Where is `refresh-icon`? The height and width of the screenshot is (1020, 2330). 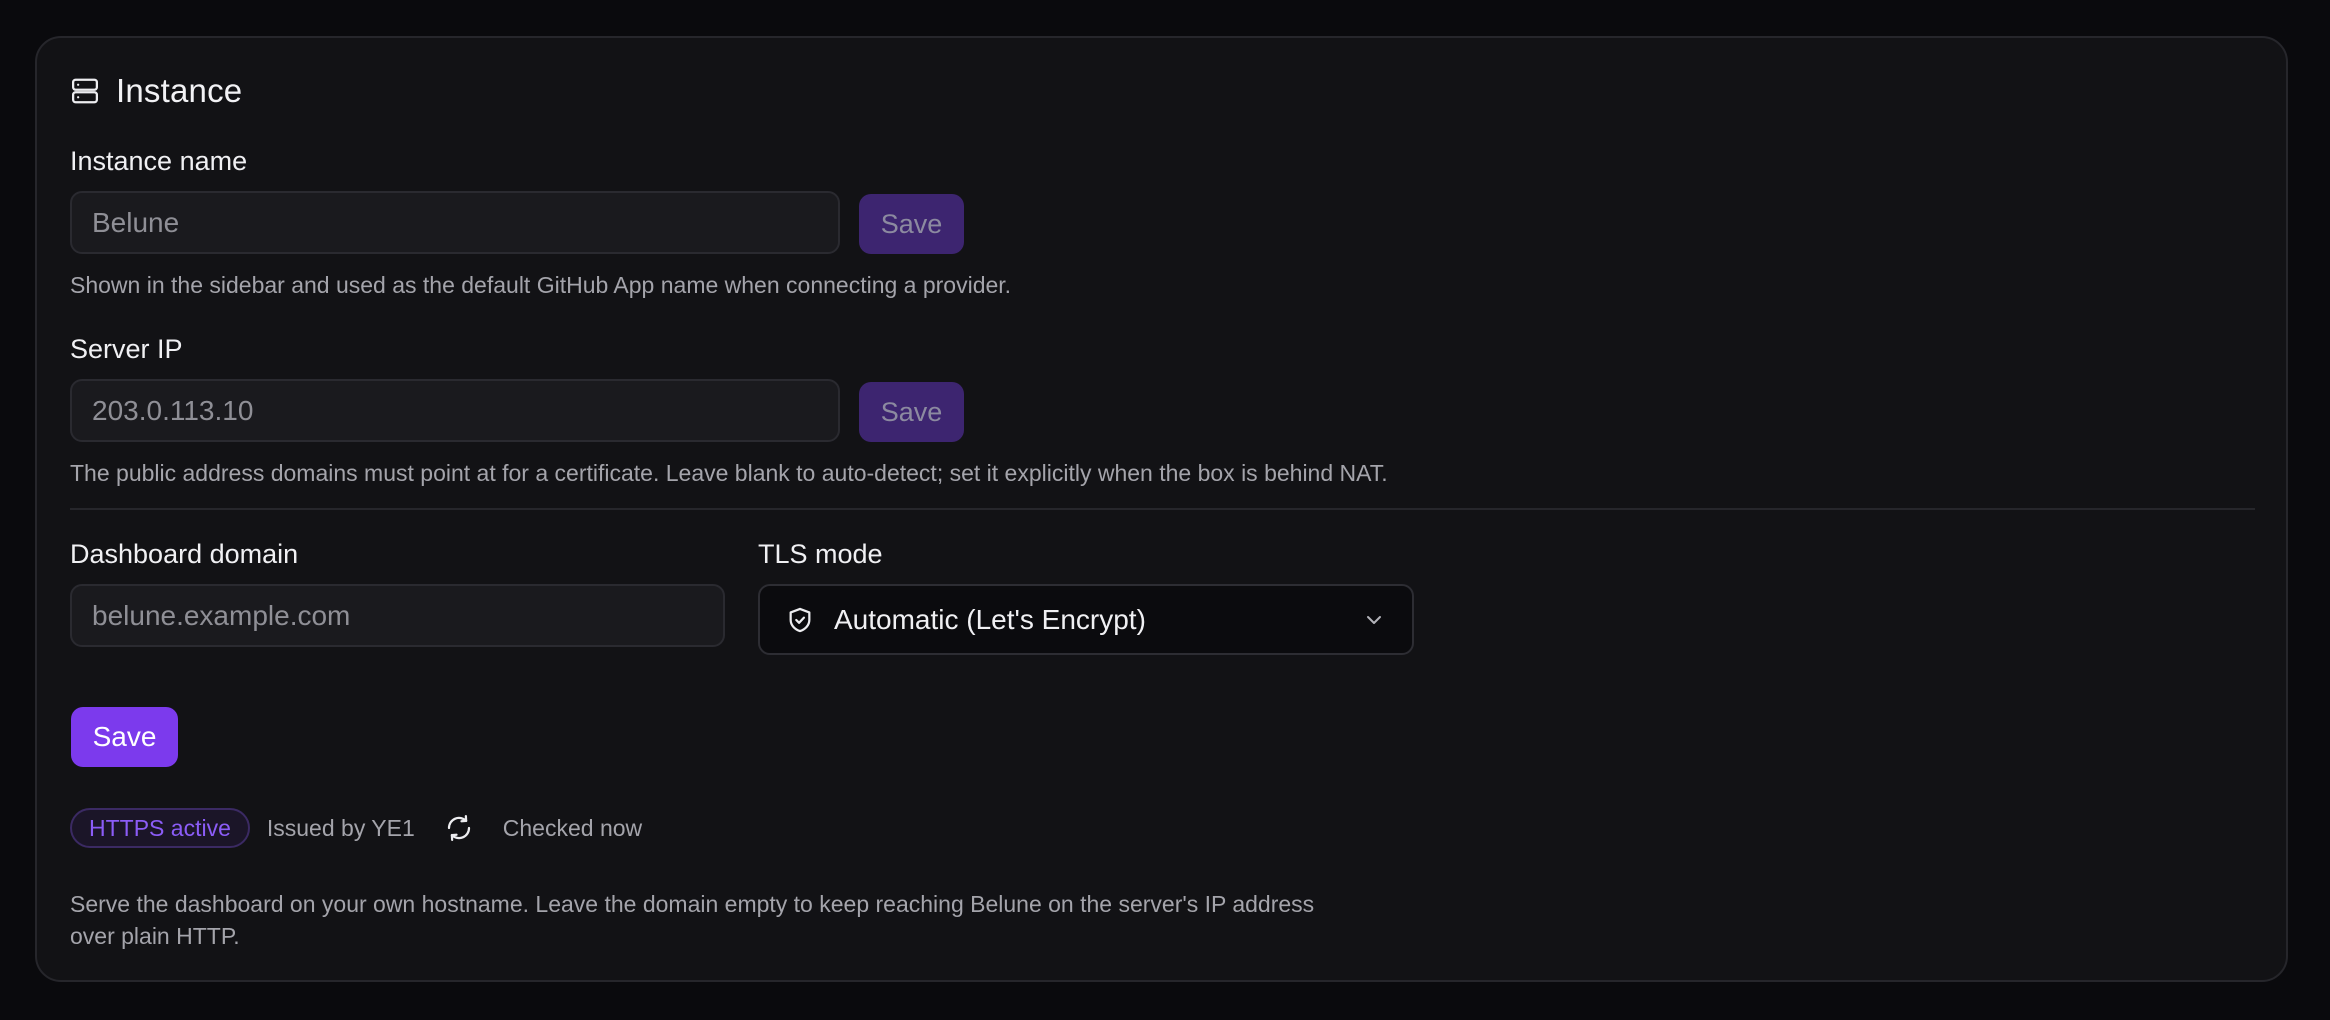
refresh-icon is located at coordinates (459, 828).